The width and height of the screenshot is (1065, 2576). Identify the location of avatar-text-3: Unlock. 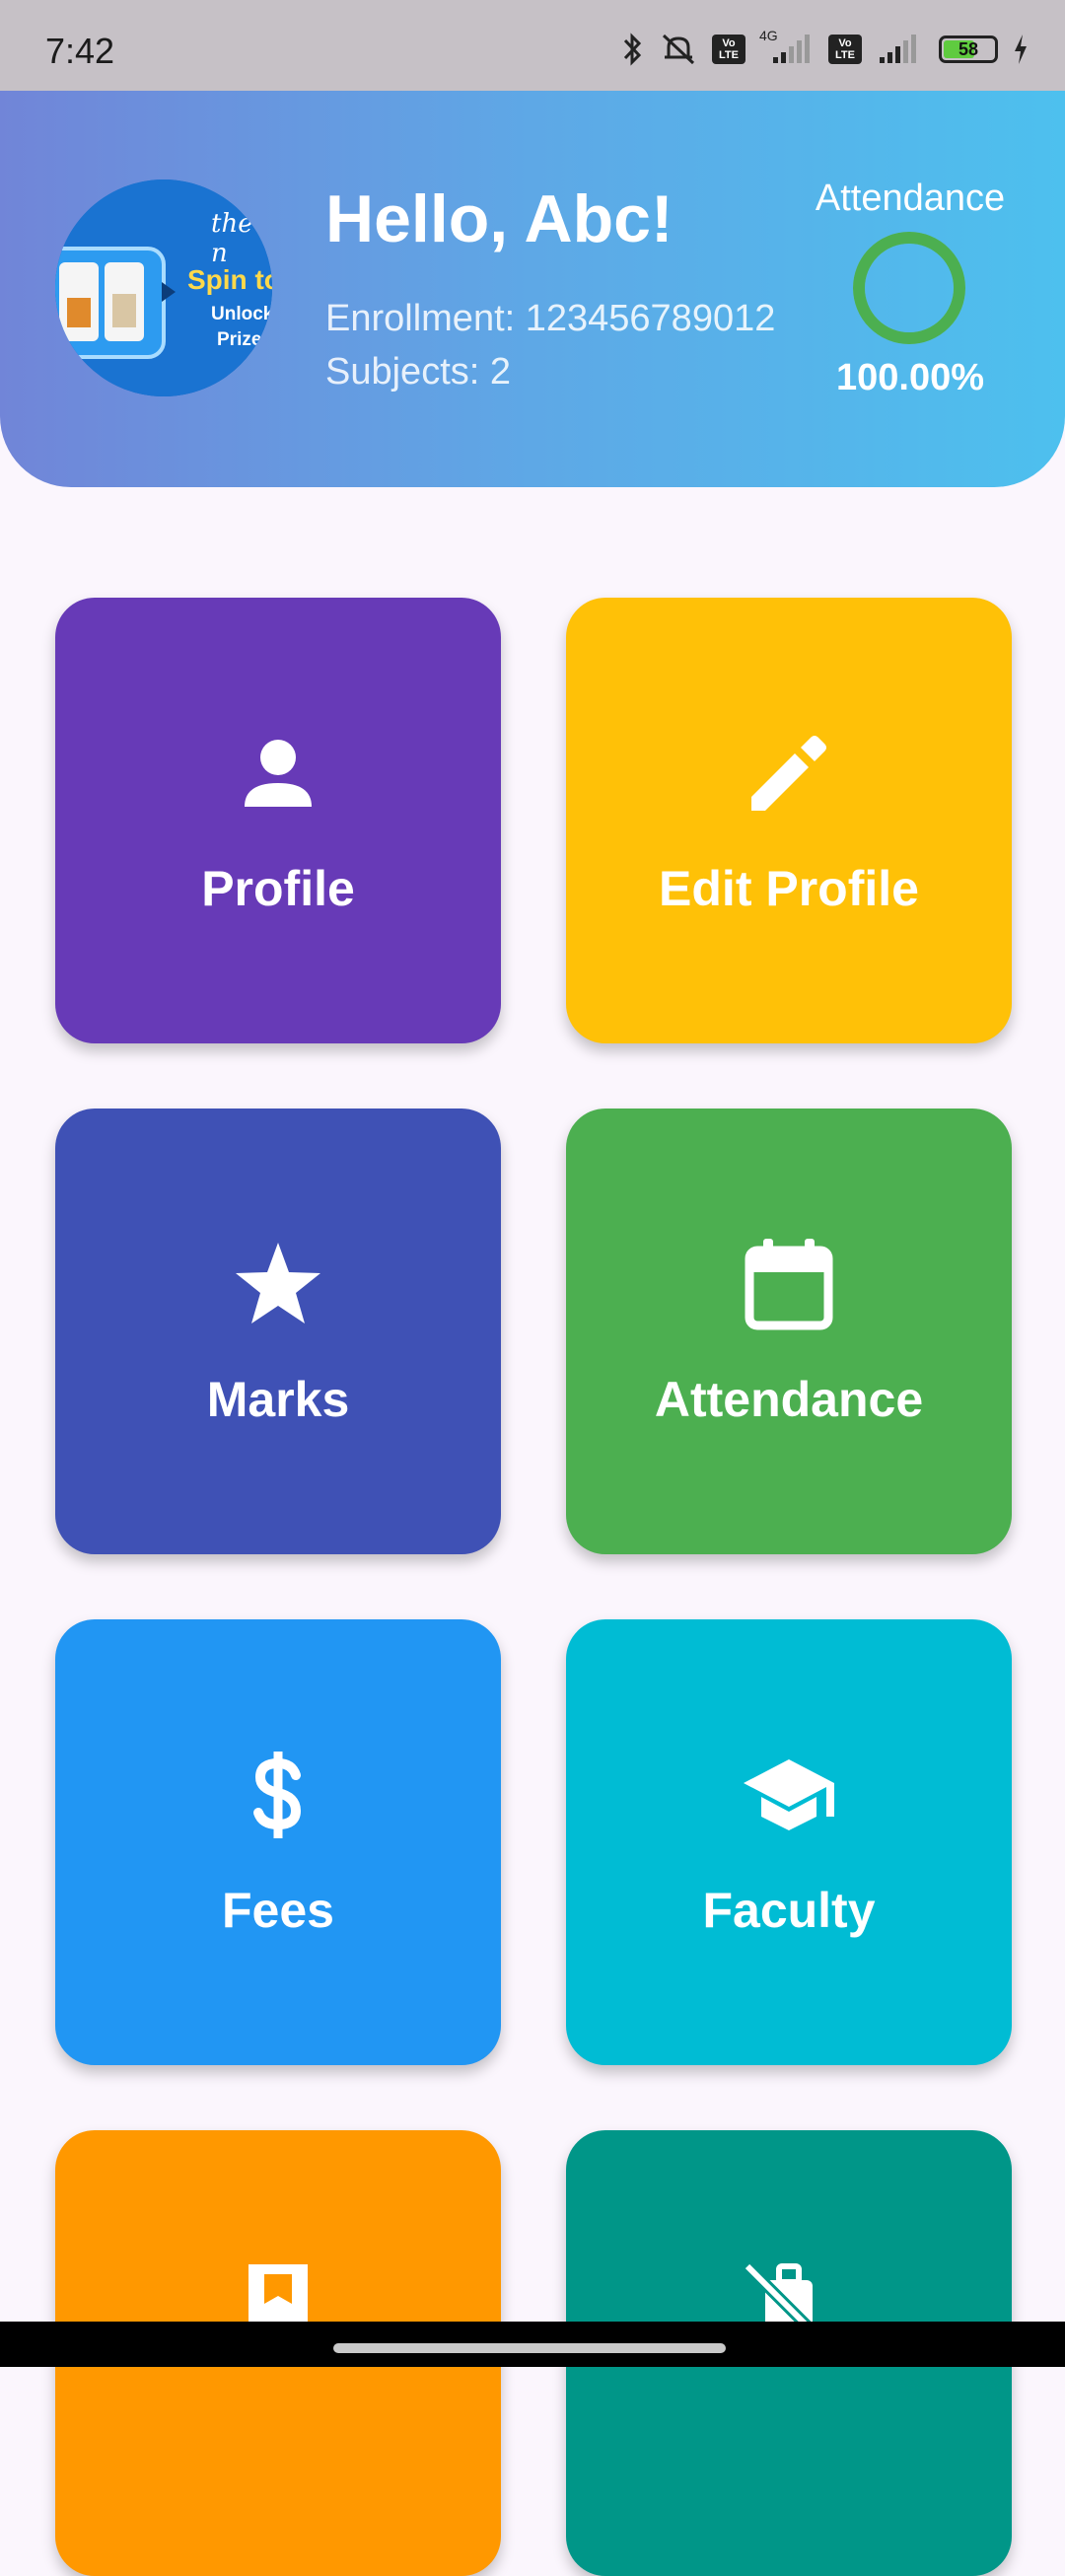
(241, 314).